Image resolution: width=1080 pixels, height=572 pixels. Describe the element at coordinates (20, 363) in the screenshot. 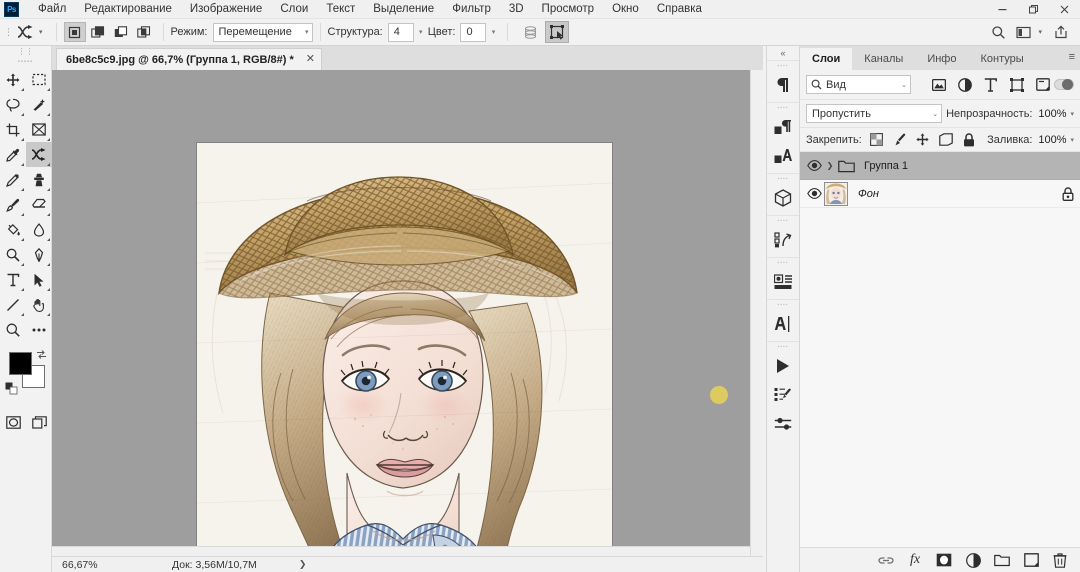

I see `foreground-color-swatch` at that location.